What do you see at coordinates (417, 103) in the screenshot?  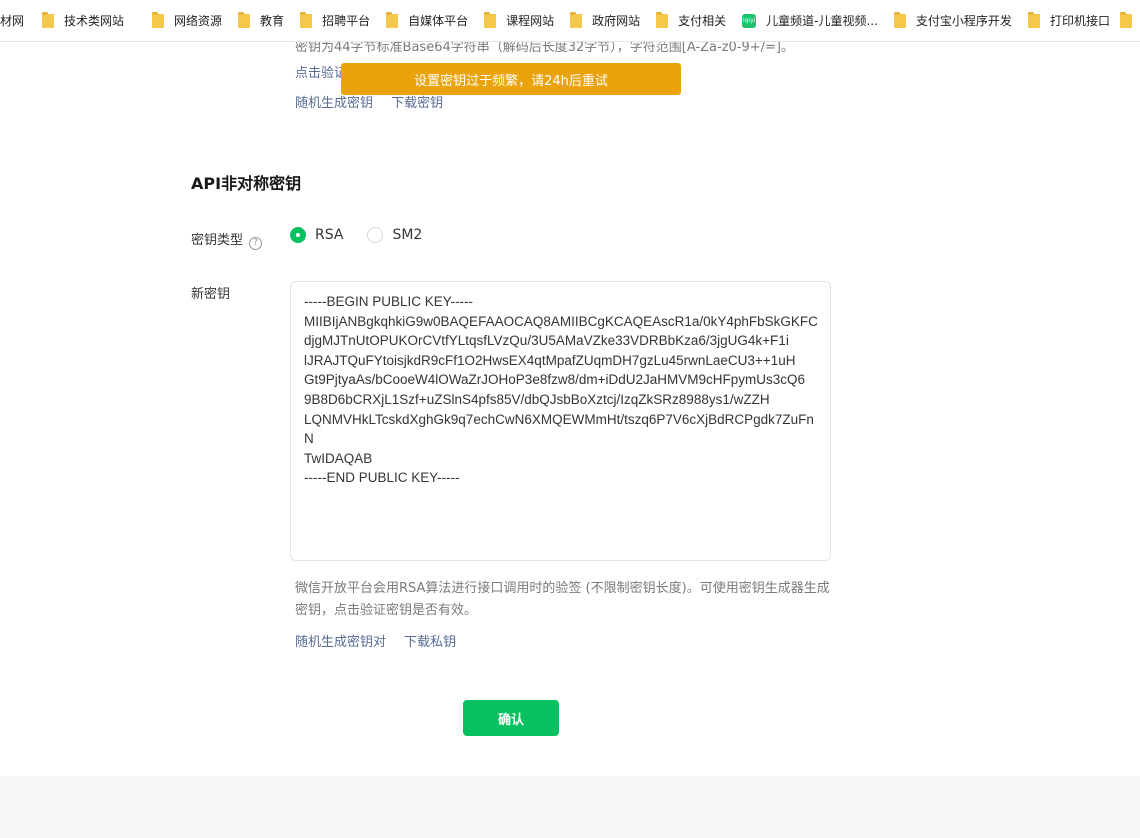 I see `download-key-link: 下载密钥` at bounding box center [417, 103].